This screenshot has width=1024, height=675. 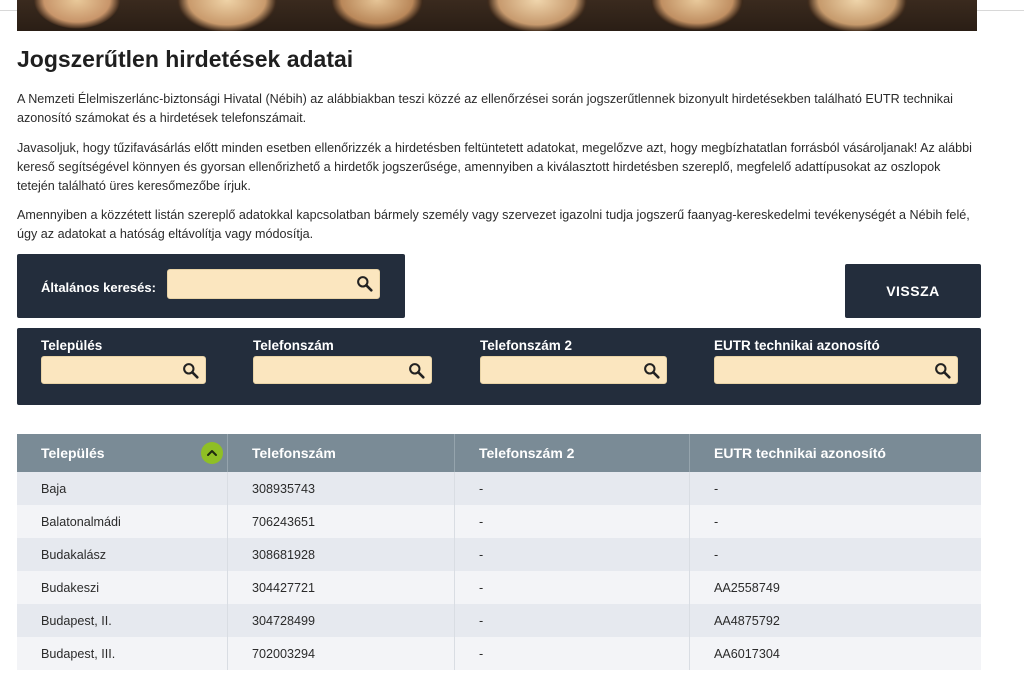 I want to click on filter-telefonszam-2-box, so click(x=573, y=370).